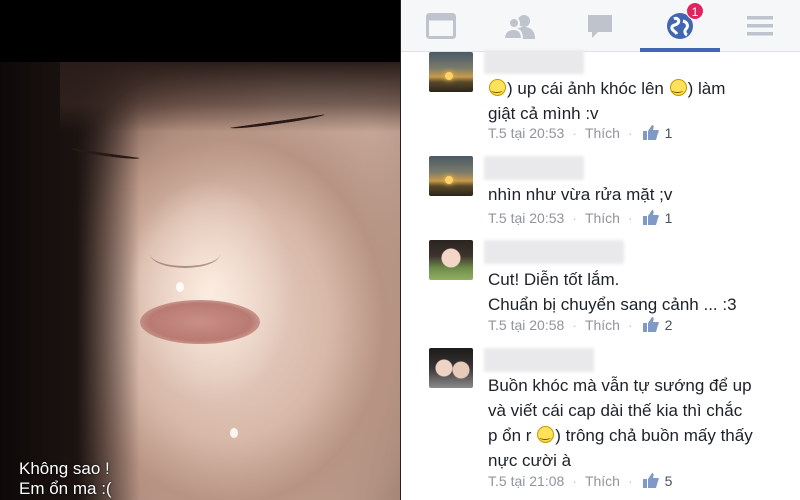  I want to click on comment-text-part: ) up cái ảnh khóc lên, so click(588, 88).